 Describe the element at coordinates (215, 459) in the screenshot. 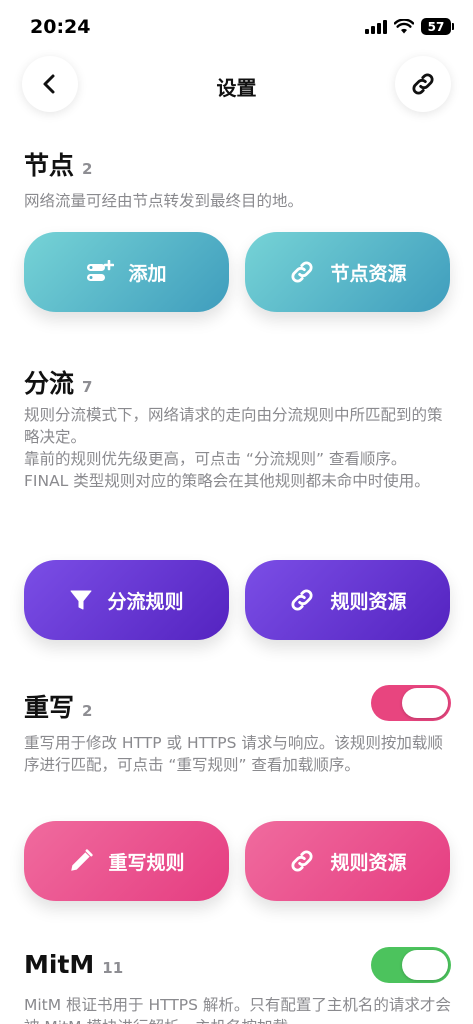

I see `description-line: 靠前的规则优先级更高，可点击 “分流规则” 查看顺序。` at that location.